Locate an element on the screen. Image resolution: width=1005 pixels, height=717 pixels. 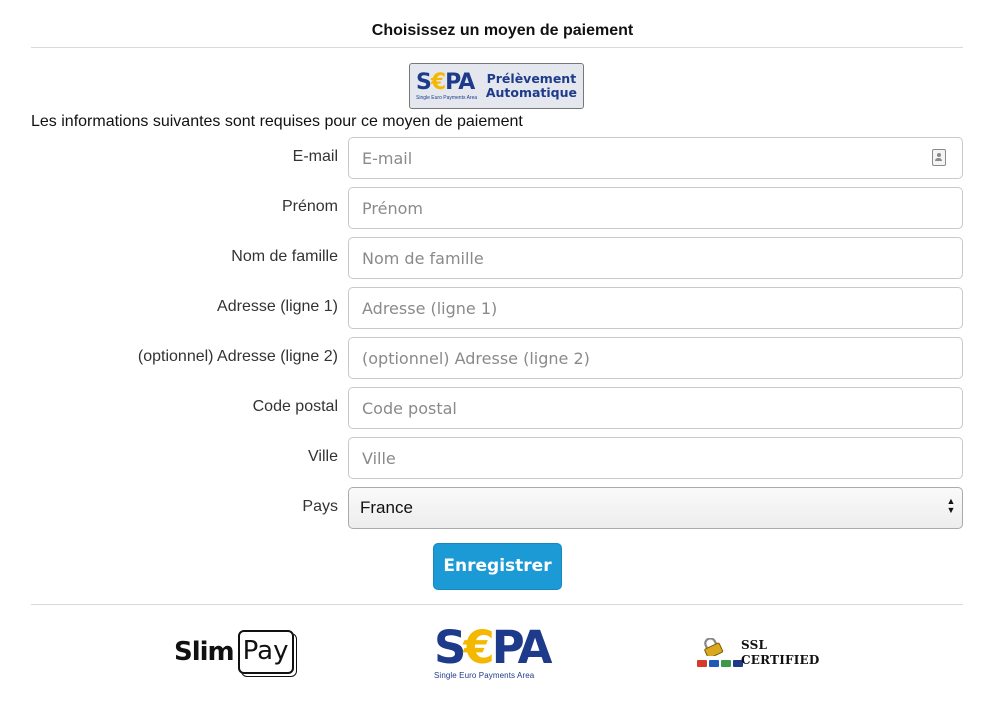
slimpay-logo-slim: Slim is located at coordinates (204, 652).